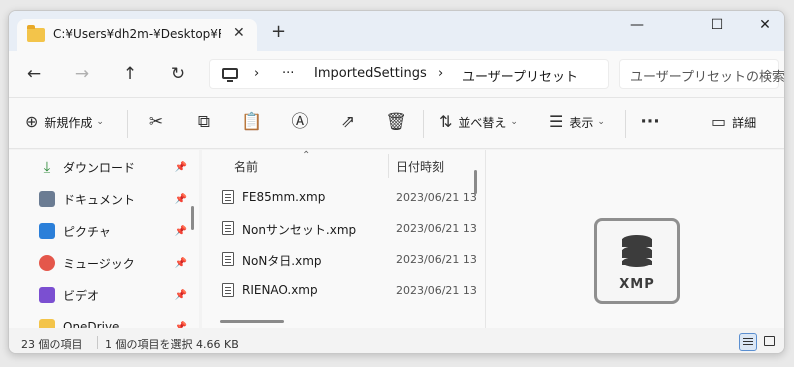  Describe the element at coordinates (388, 166) in the screenshot. I see `column-divider` at that location.